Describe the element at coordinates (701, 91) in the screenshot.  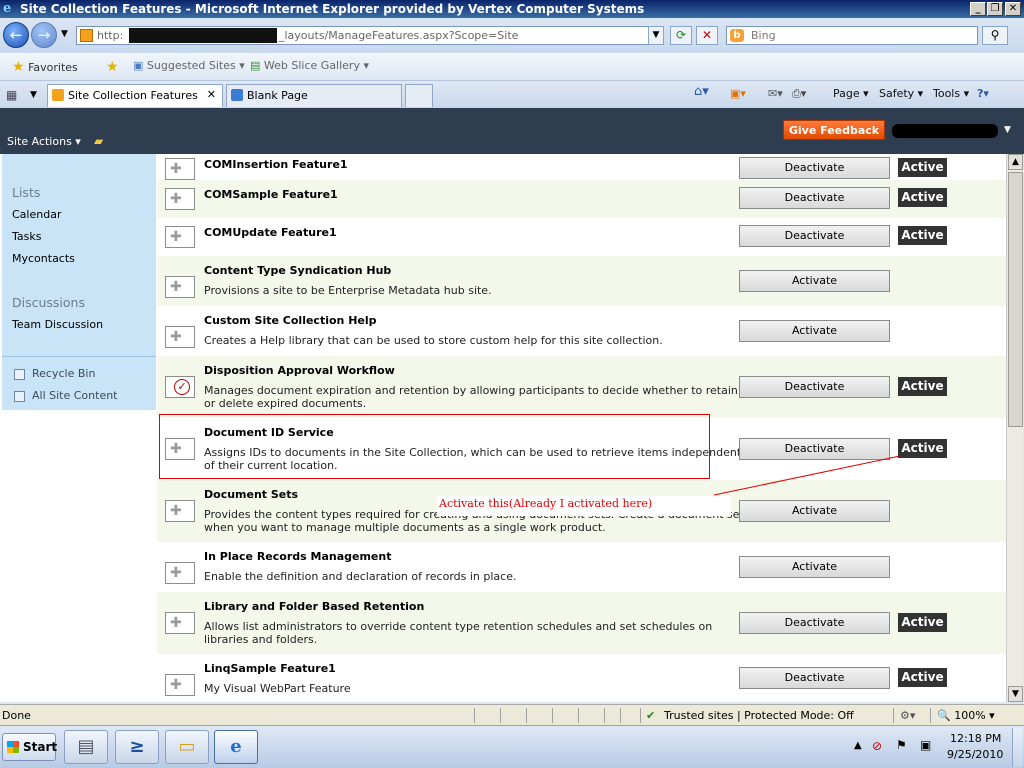
I see `home-icon: ⌂▾` at that location.